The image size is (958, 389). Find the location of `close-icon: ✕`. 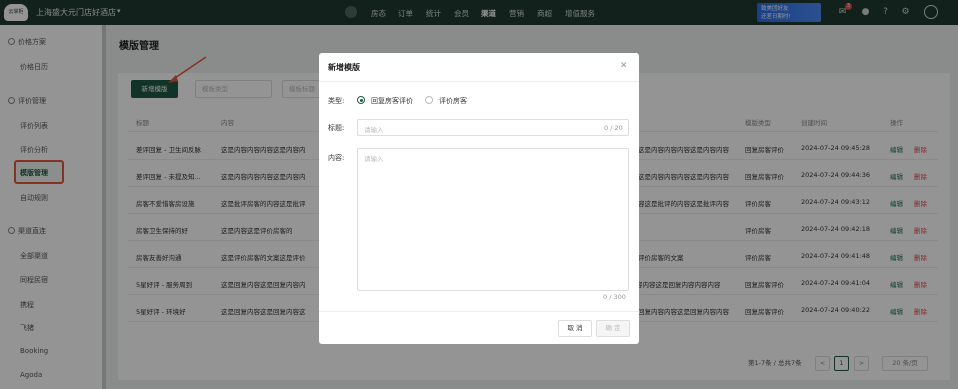

close-icon: ✕ is located at coordinates (624, 66).